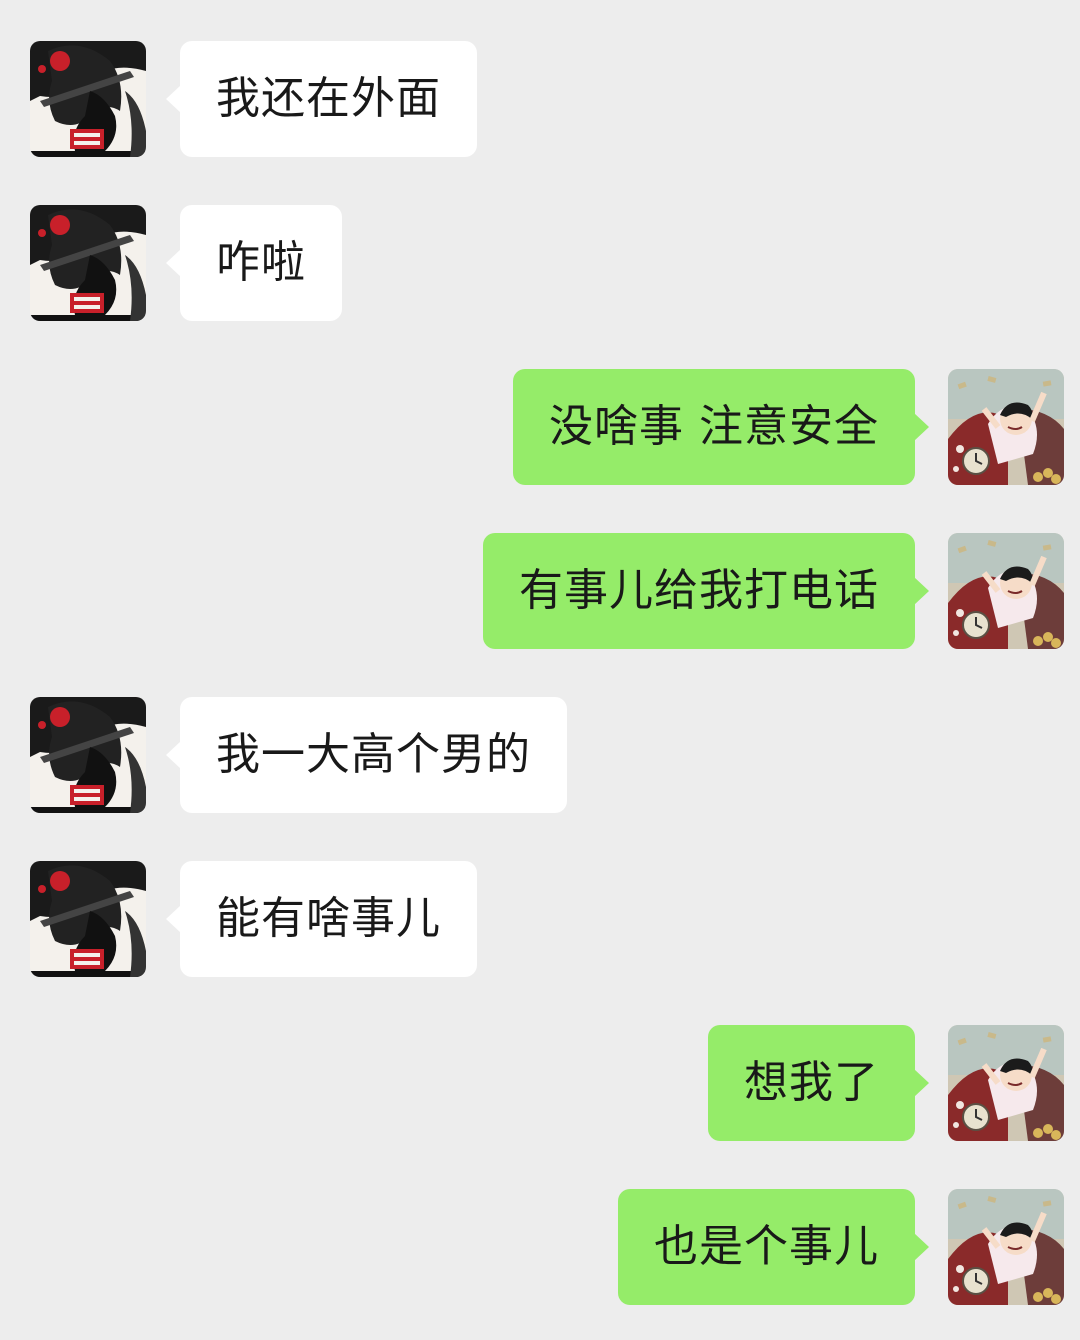 This screenshot has height=1340, width=1080. What do you see at coordinates (373, 755) in the screenshot?
I see `incoming-message-bubble: 我一大高个男的` at bounding box center [373, 755].